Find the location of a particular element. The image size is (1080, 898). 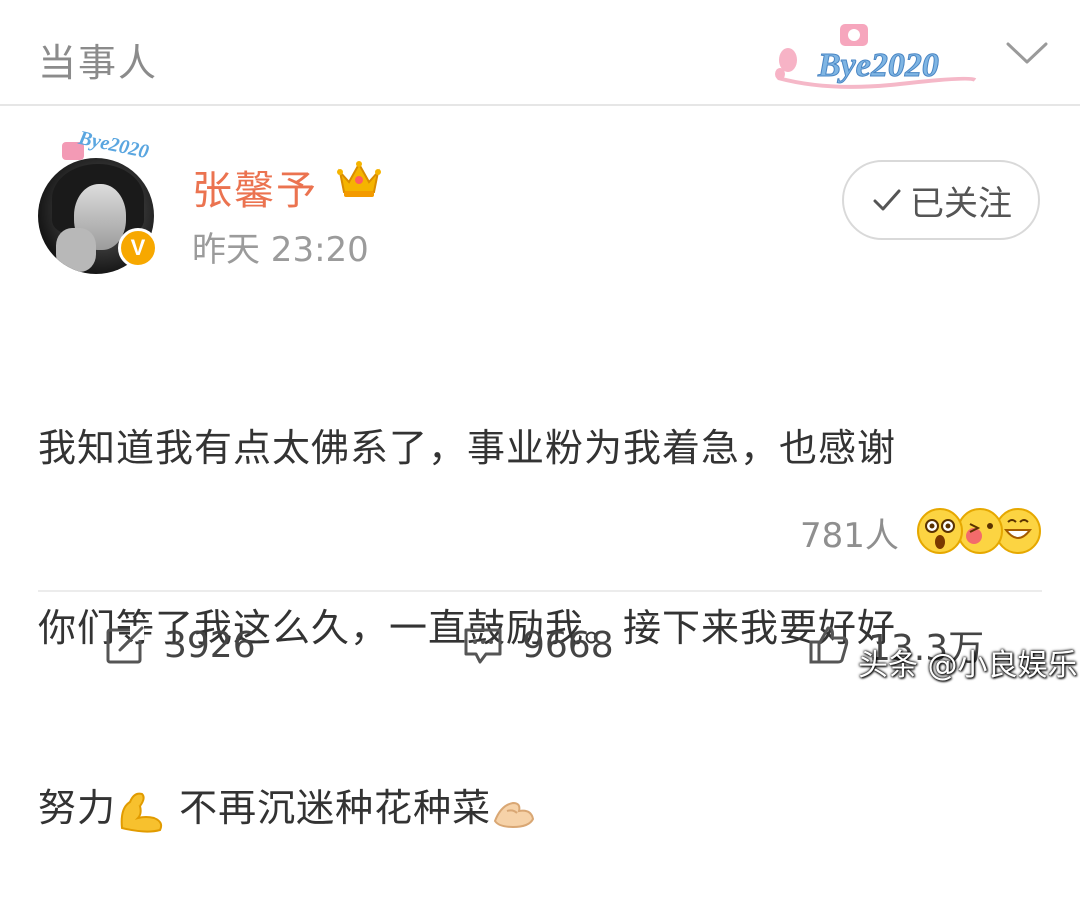

repost-button: 3926 is located at coordinates (180, 645).